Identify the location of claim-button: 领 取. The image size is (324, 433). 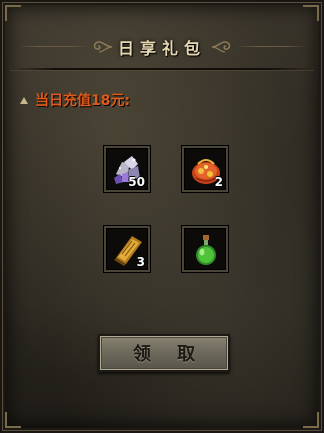
(164, 353).